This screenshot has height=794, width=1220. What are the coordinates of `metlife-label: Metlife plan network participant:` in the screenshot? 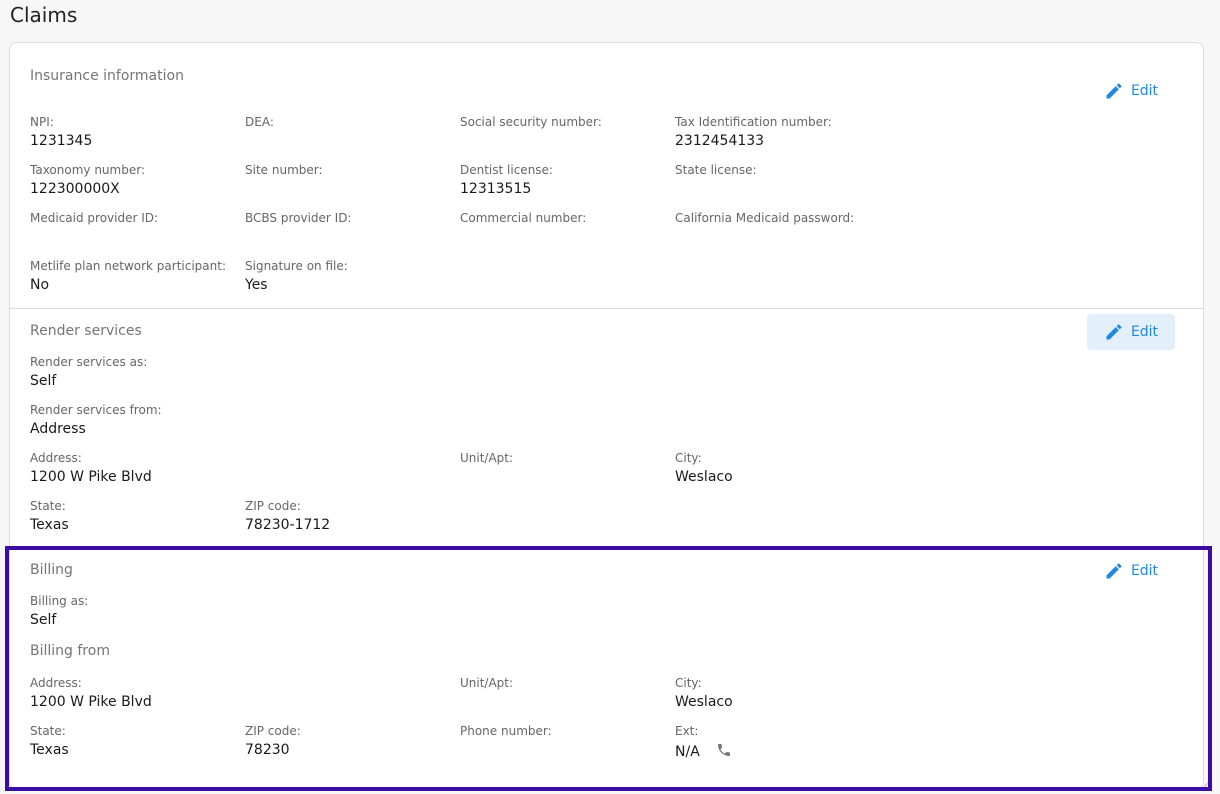 It's located at (128, 266).